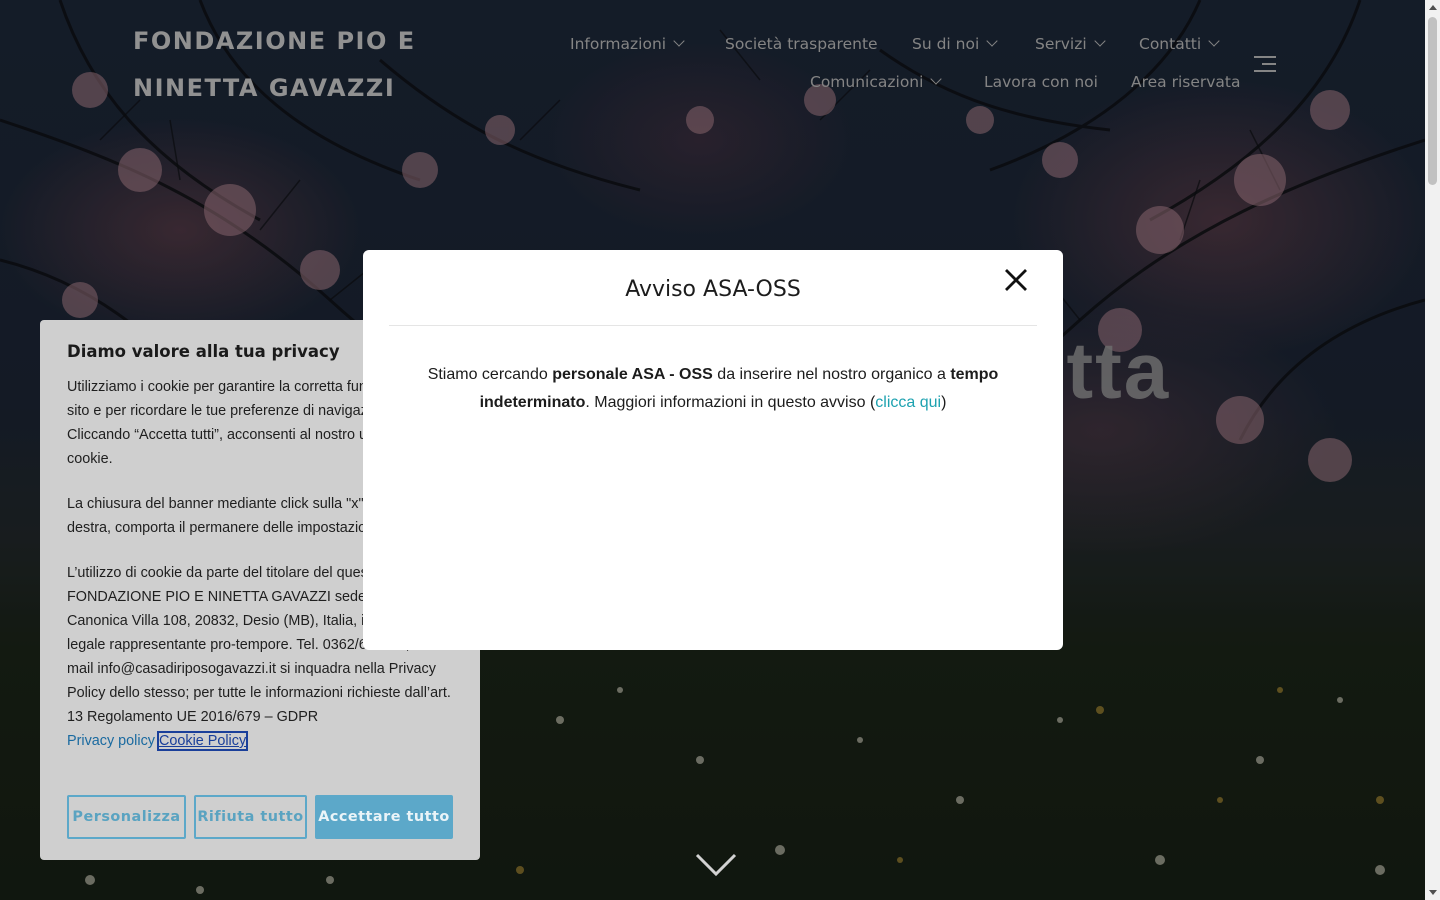 Image resolution: width=1440 pixels, height=900 pixels. Describe the element at coordinates (713, 325) in the screenshot. I see `modal-divider` at that location.